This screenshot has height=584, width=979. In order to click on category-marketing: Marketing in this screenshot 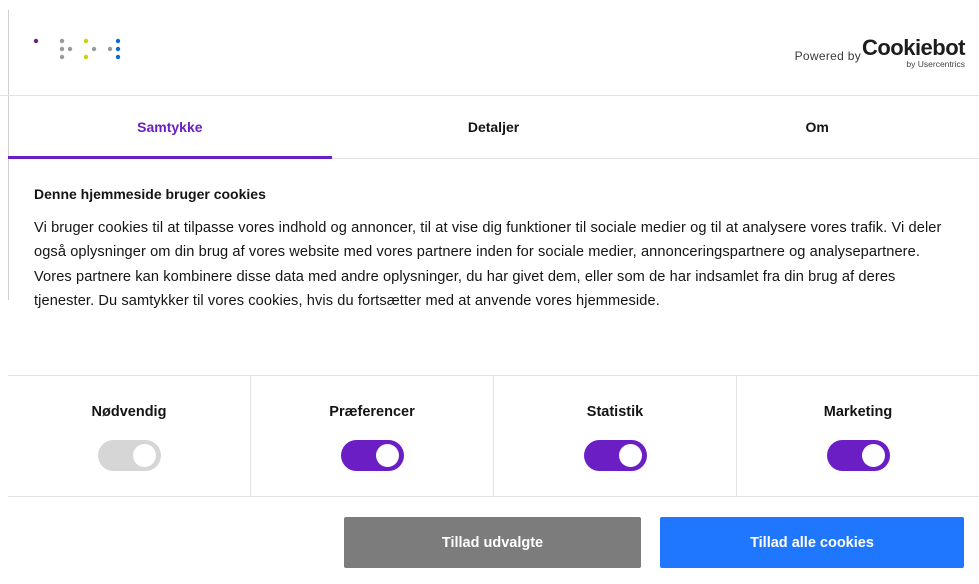, I will do `click(858, 436)`.